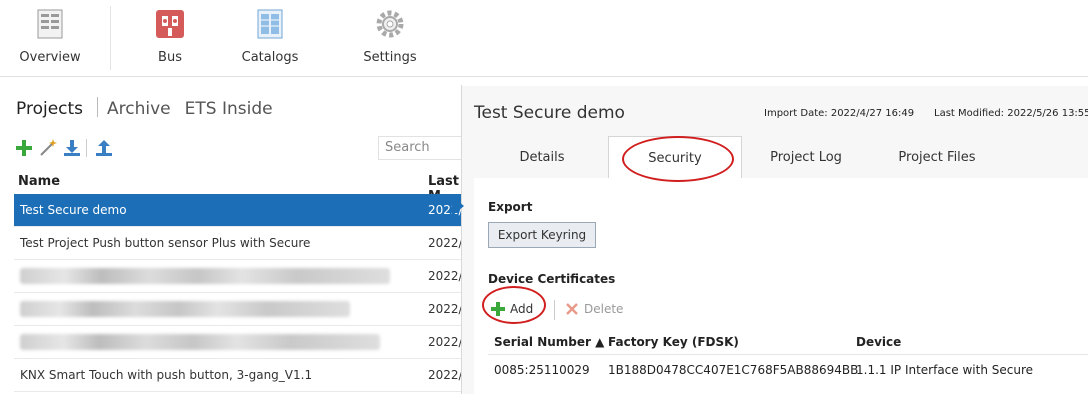 The height and width of the screenshot is (394, 1088). Describe the element at coordinates (39, 181) in the screenshot. I see `column-header-name: Name` at that location.